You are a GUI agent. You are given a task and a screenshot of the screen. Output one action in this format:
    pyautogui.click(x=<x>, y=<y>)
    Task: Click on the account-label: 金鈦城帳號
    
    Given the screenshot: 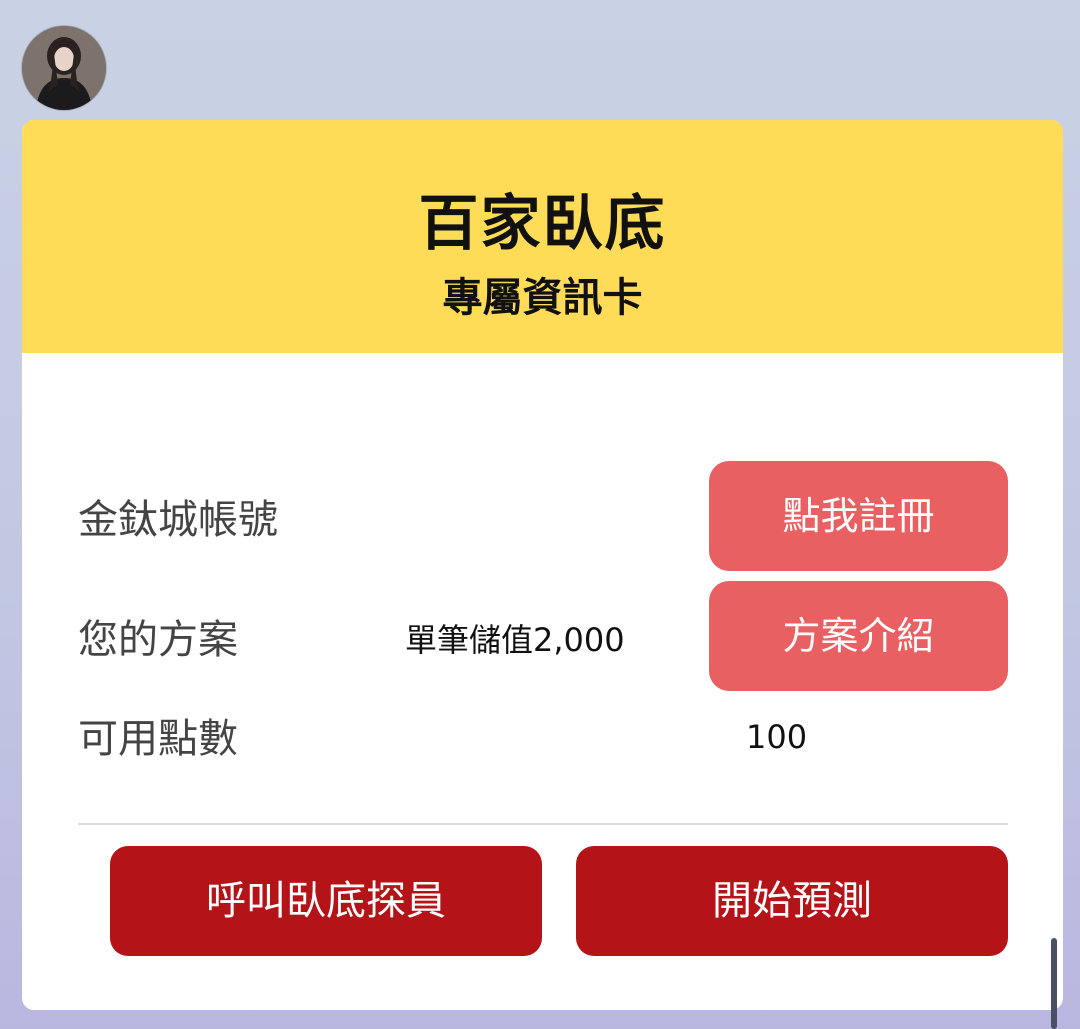 What is the action you would take?
    pyautogui.click(x=178, y=520)
    